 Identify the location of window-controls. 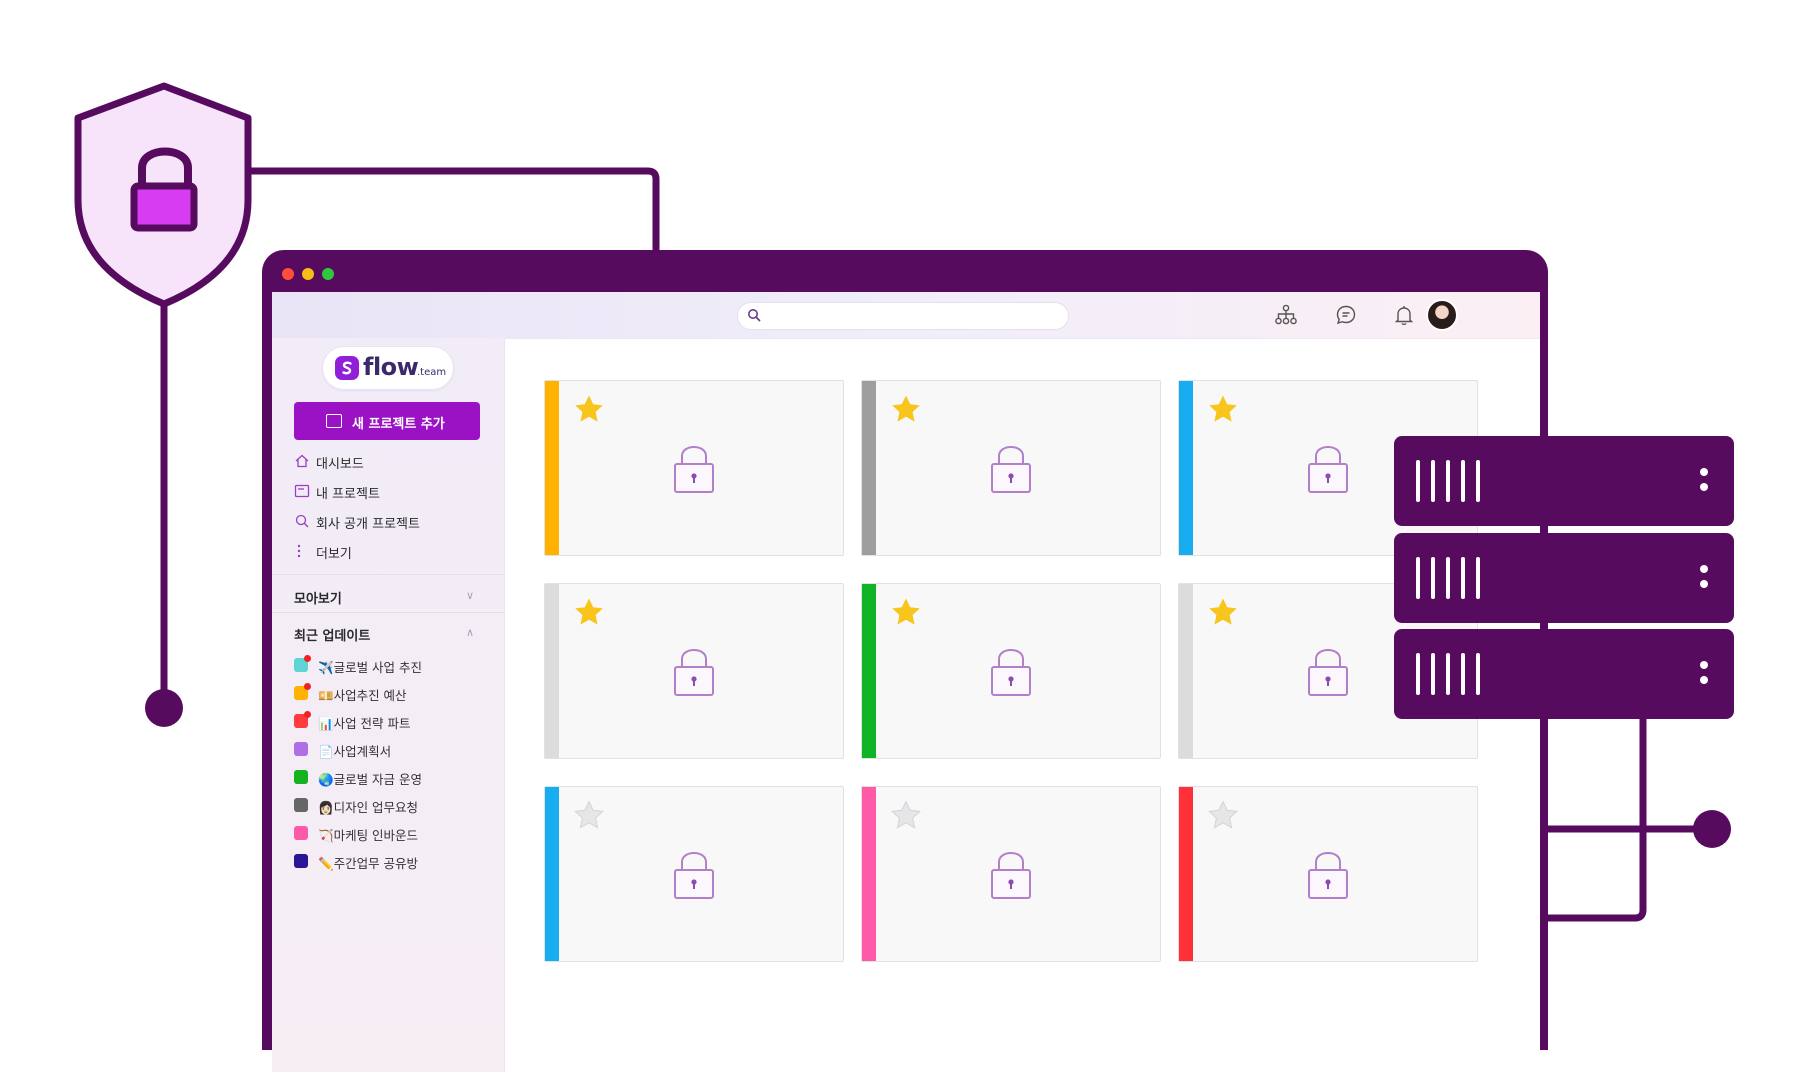
(308, 274).